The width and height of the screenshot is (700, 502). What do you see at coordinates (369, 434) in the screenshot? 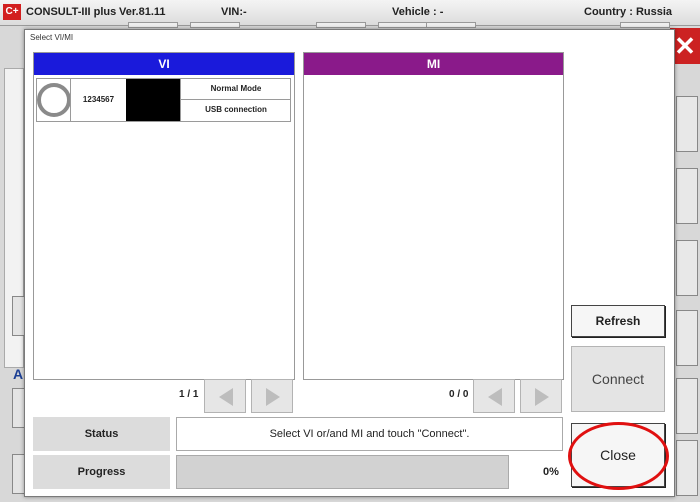
I see `status-message: Select VI or/and MI and touch "Connect".` at bounding box center [369, 434].